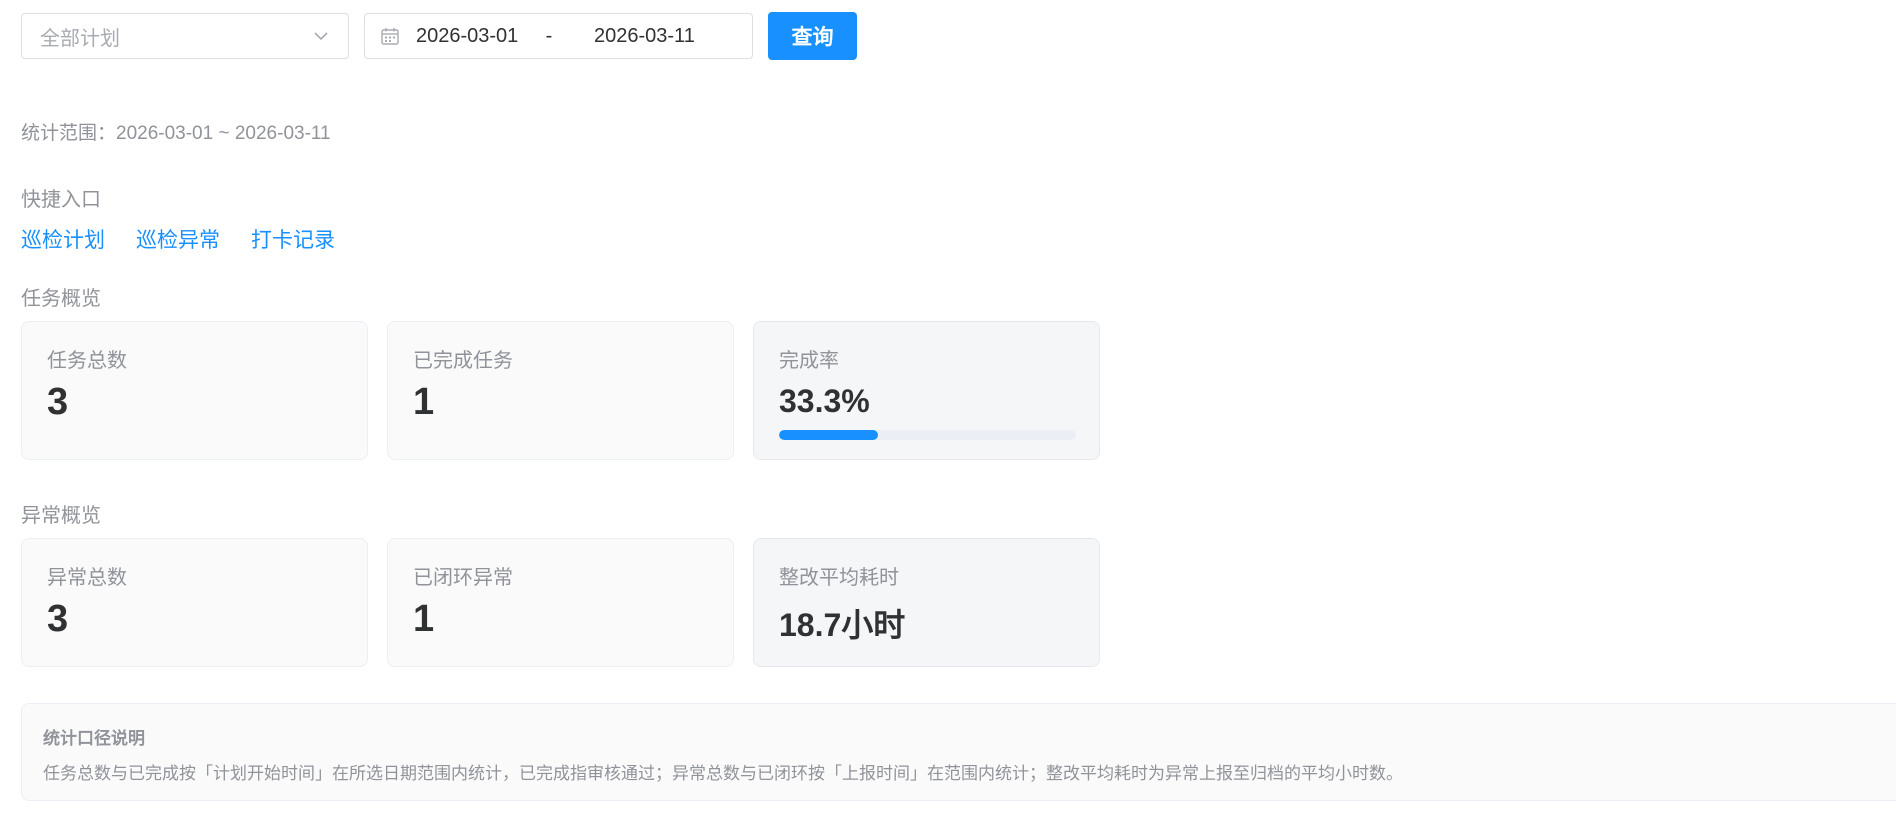  I want to click on task-overview-cards: 任务总数 3 已完成任务 1 完成率 33.3%, so click(560, 390).